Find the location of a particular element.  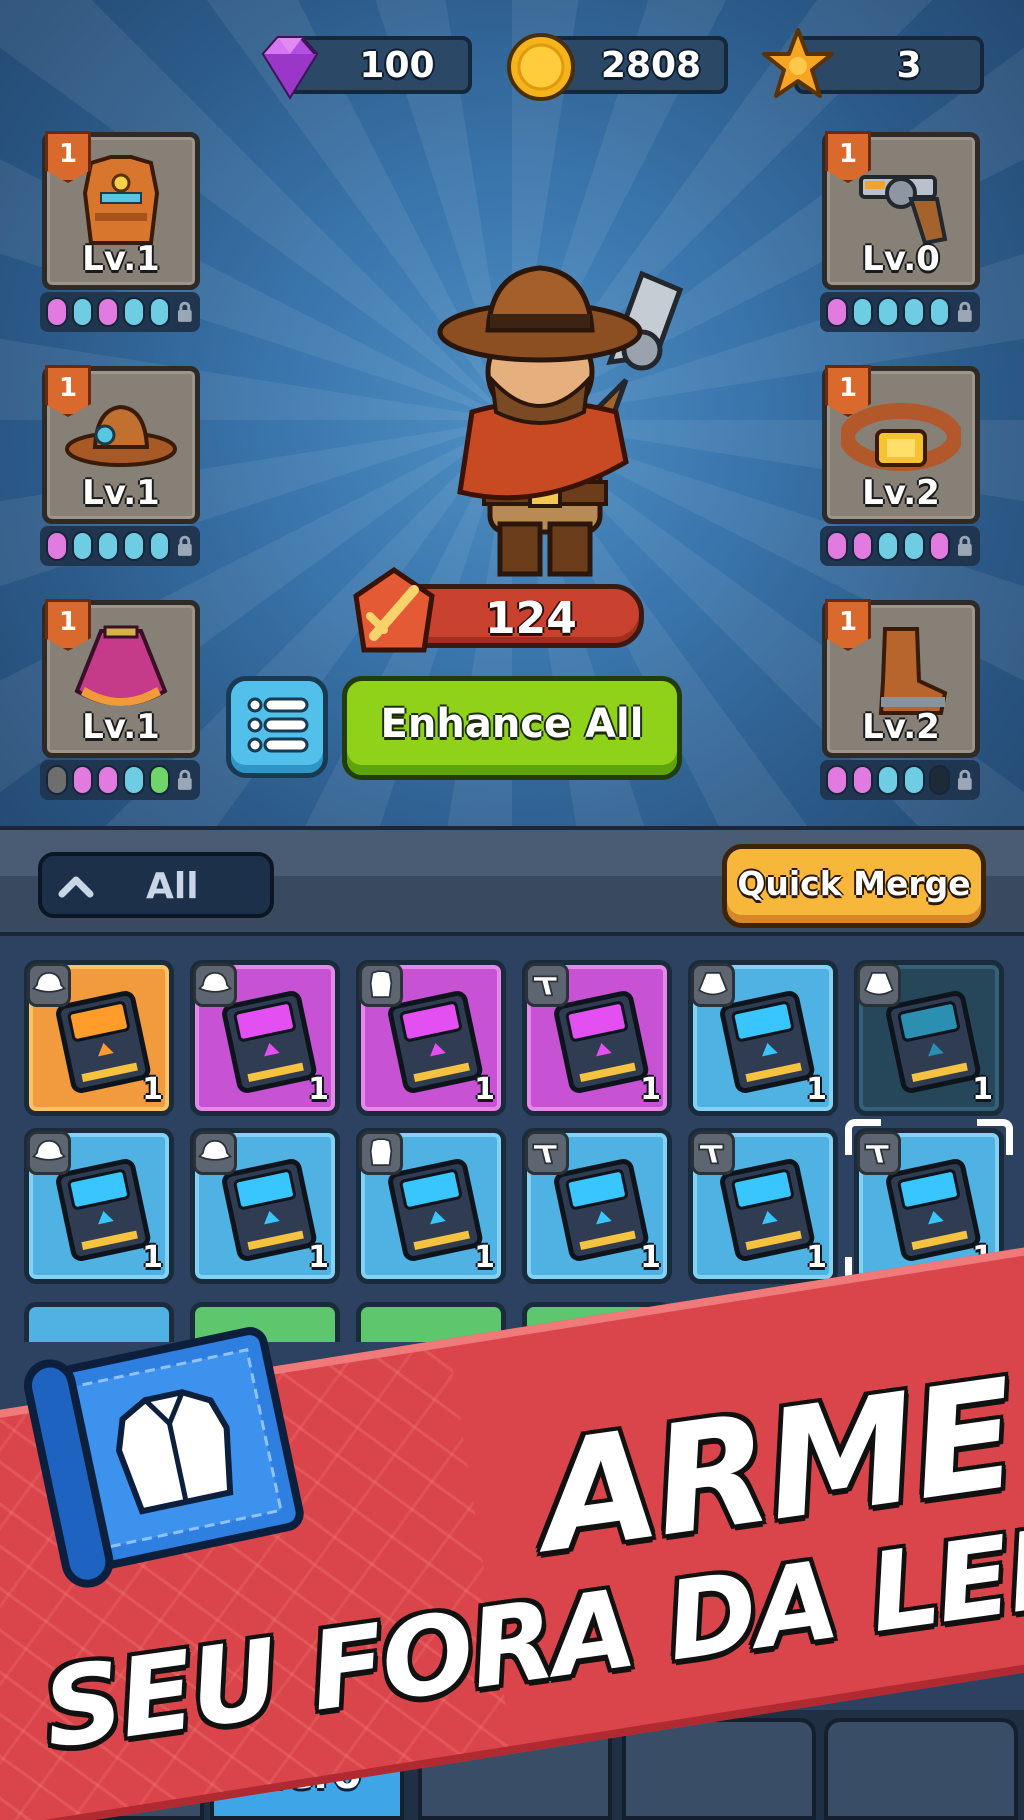

sheriff-star-icon is located at coordinates (798, 63).